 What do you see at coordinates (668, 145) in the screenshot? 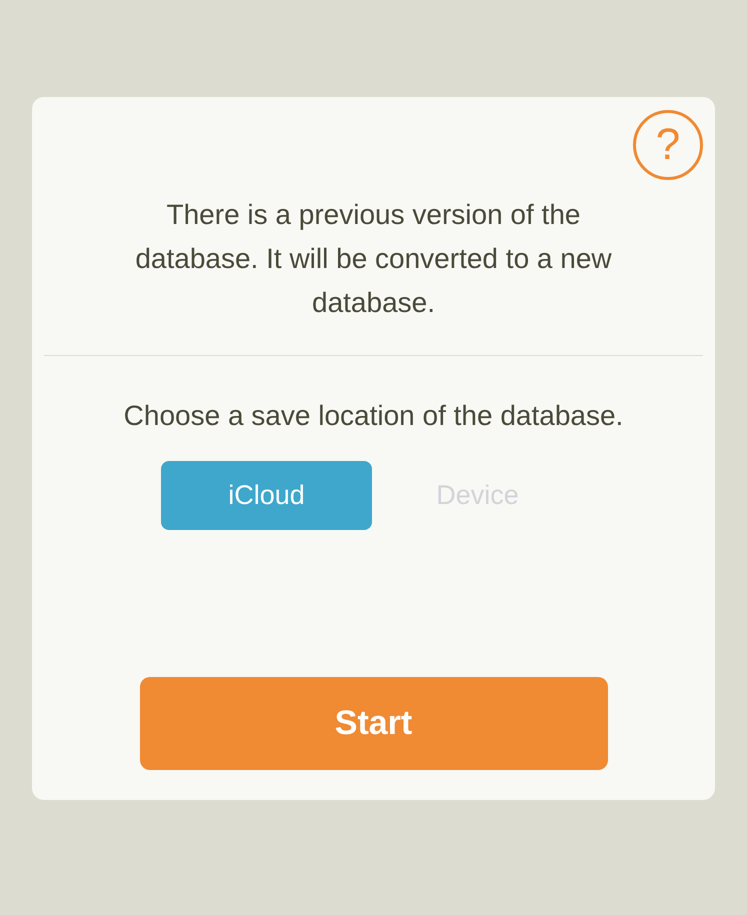
I see `help-button: ?` at bounding box center [668, 145].